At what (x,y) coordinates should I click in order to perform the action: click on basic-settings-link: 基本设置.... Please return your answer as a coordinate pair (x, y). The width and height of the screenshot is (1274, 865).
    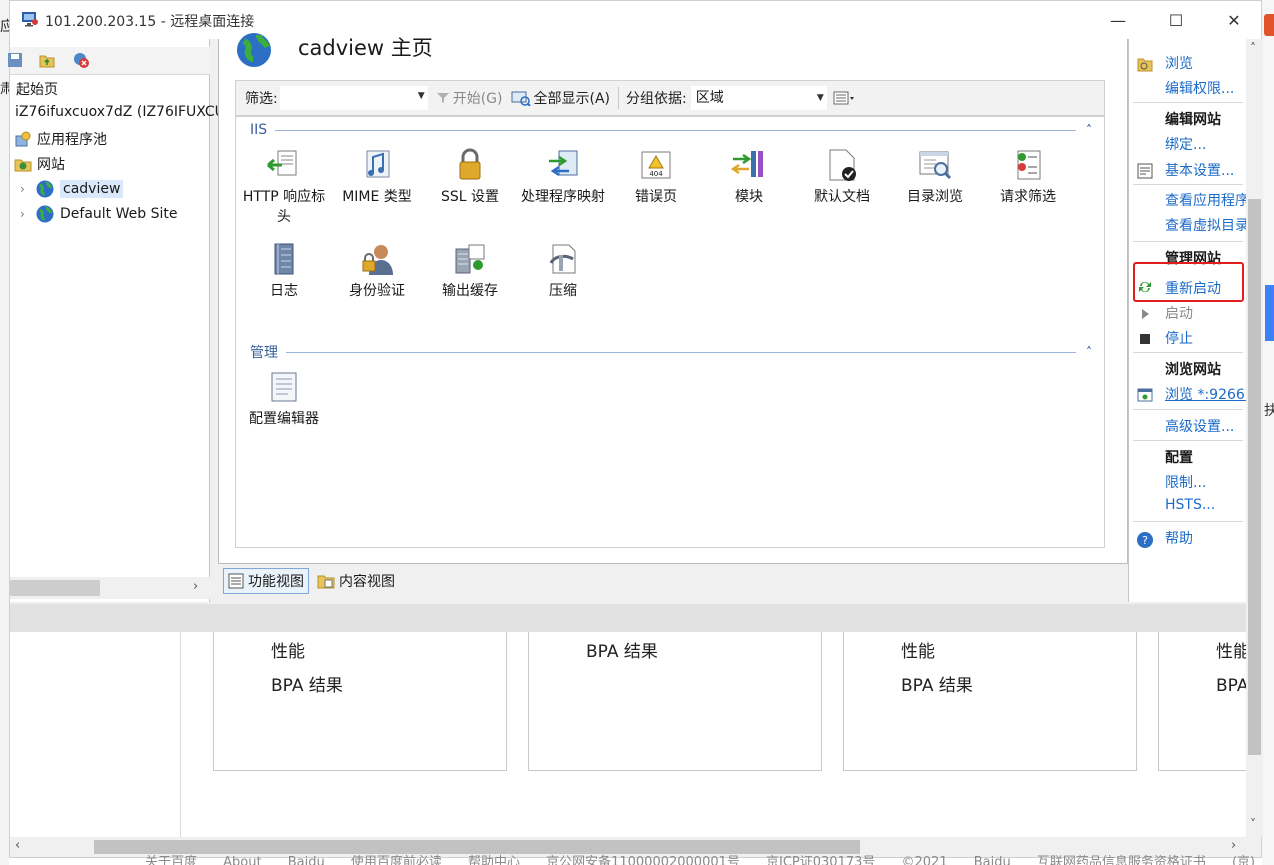
    Looking at the image, I should click on (1199, 170).